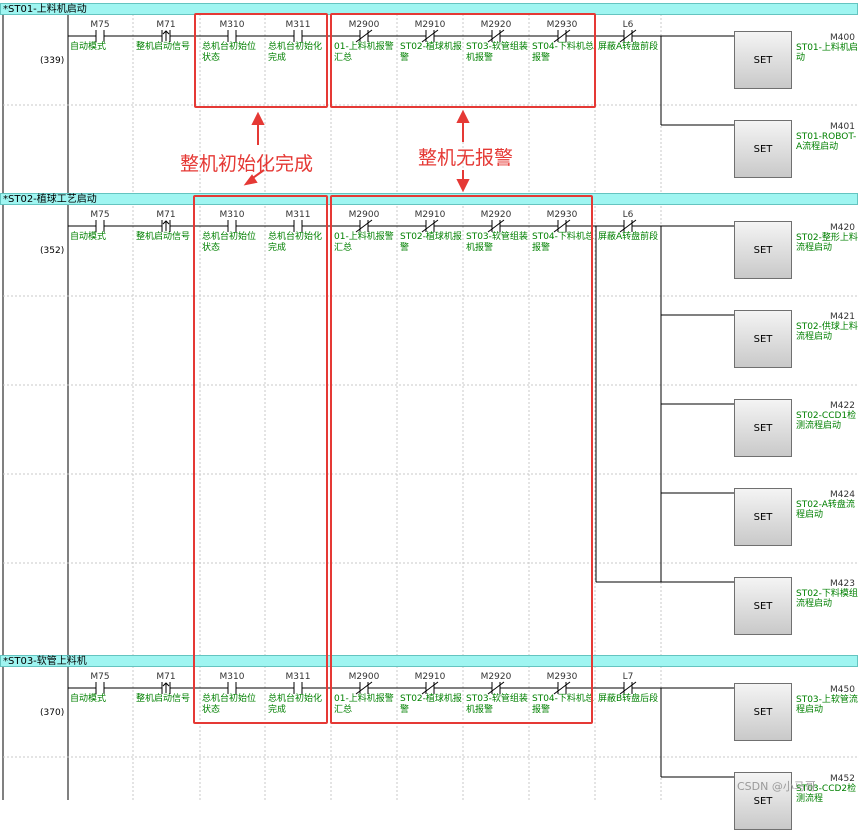  What do you see at coordinates (825, 584) in the screenshot?
I see `coil-device-M423: M423` at bounding box center [825, 584].